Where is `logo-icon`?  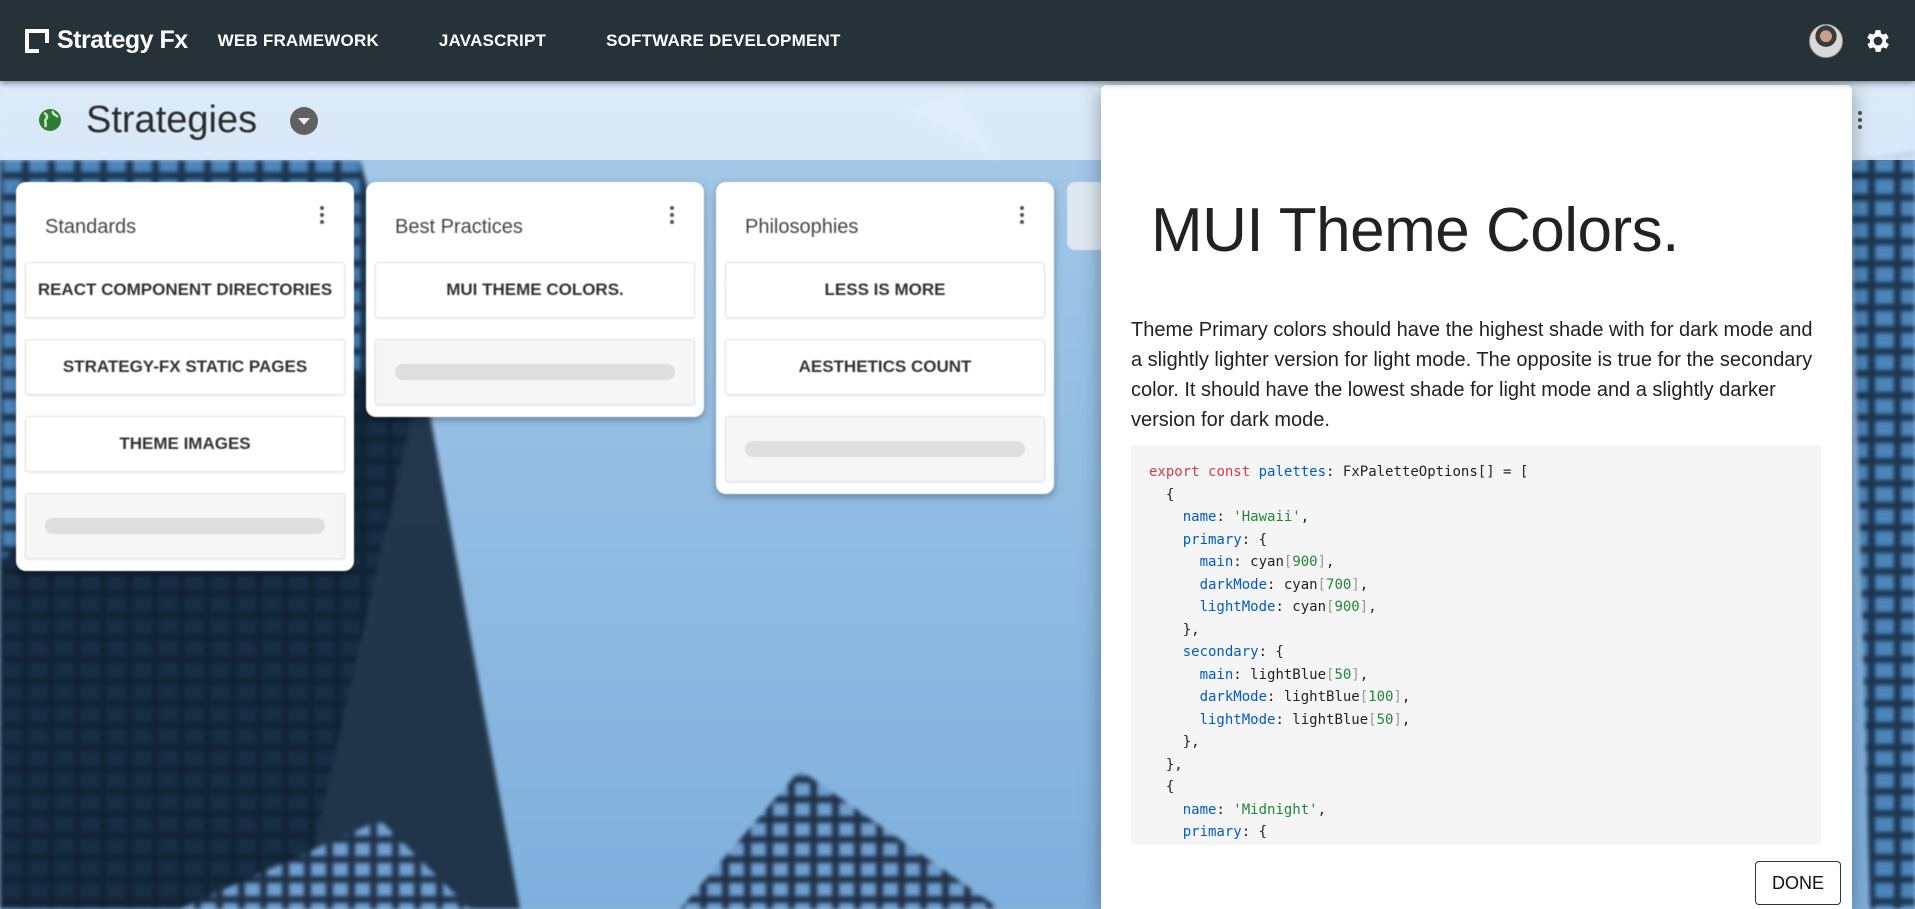
logo-icon is located at coordinates (37, 40).